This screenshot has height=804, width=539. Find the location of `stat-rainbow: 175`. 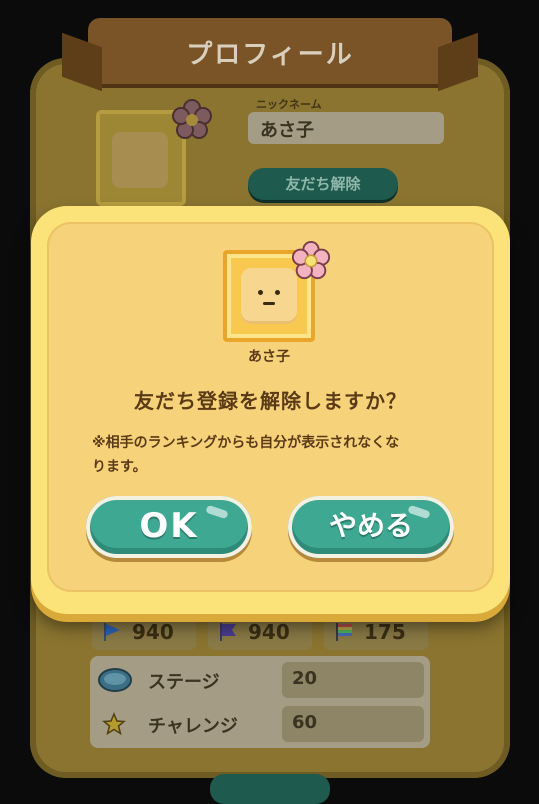

stat-rainbow: 175 is located at coordinates (376, 632).